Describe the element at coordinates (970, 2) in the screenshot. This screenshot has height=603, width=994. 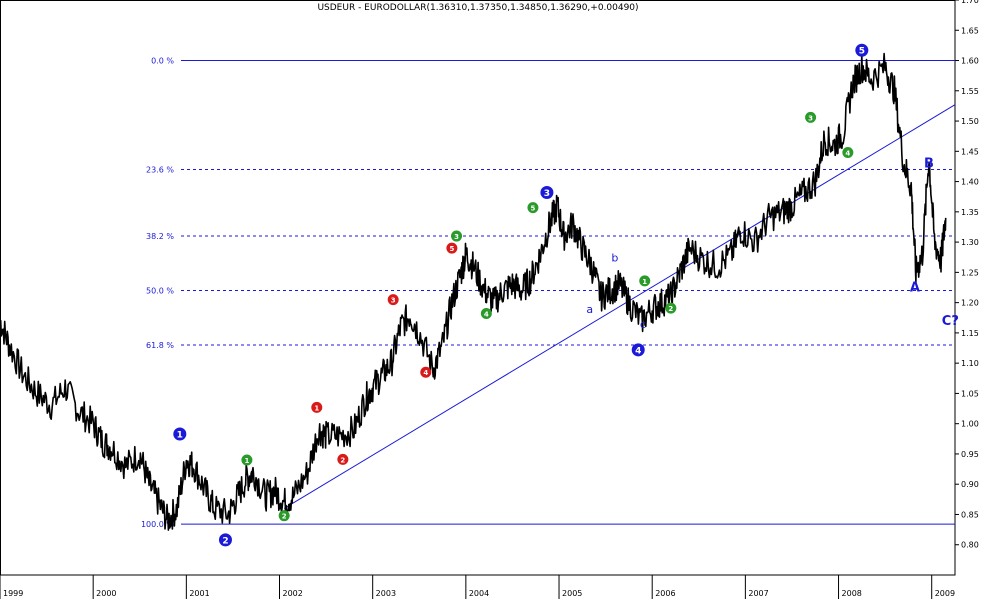
I see `y-tick-label: 1.70` at that location.